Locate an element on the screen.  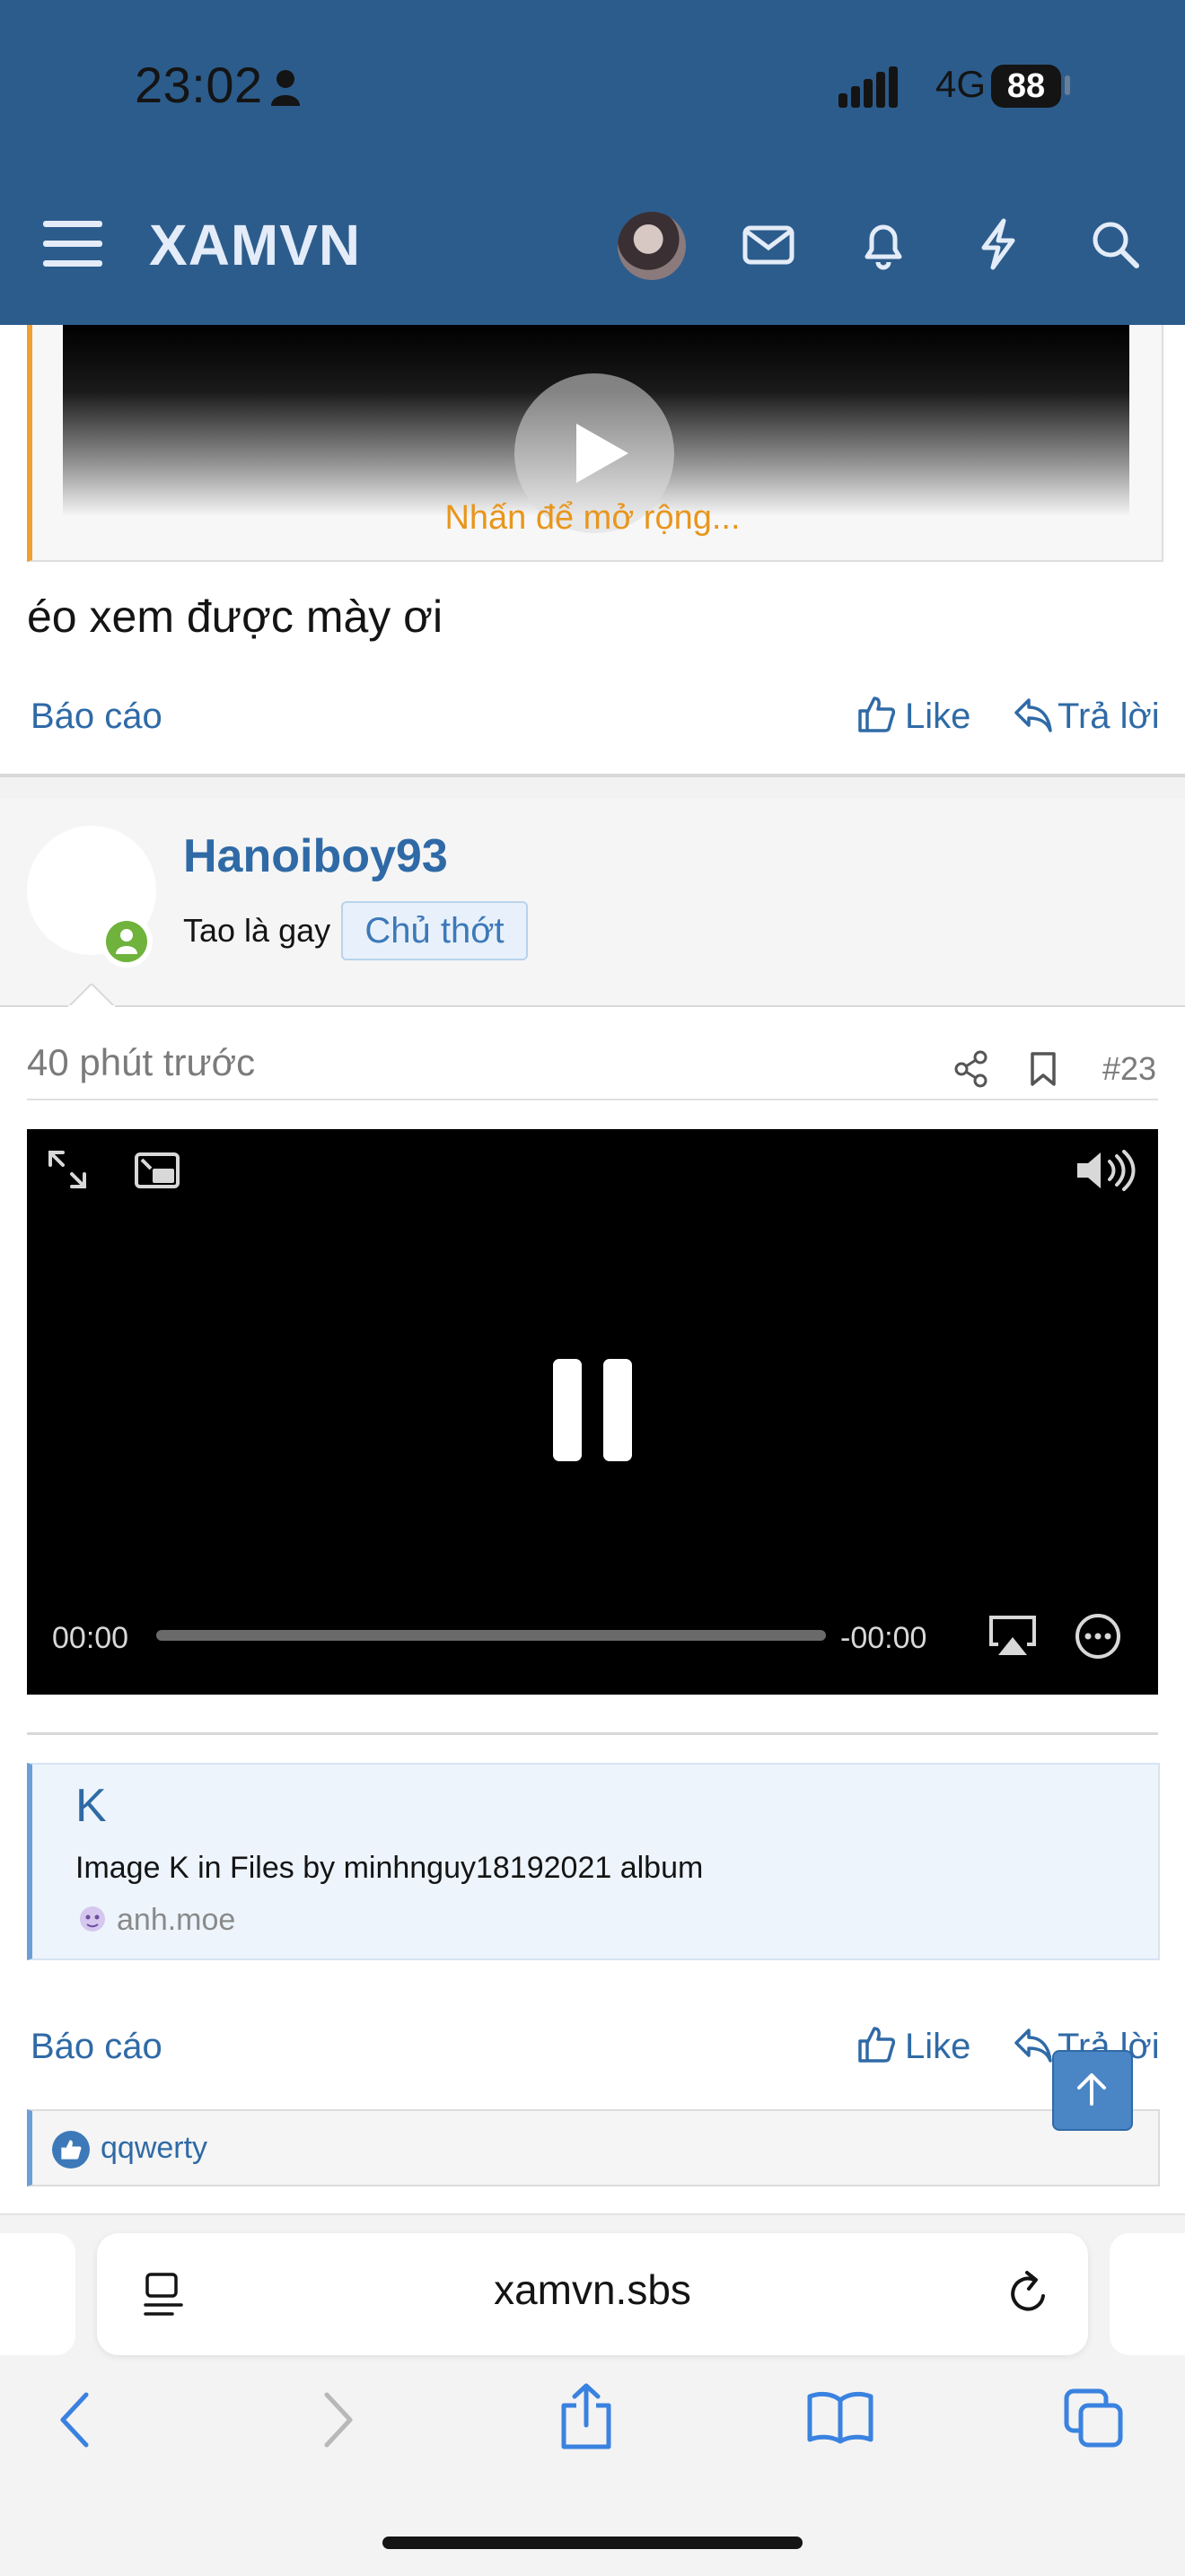
more-options-icon is located at coordinates (1098, 1636).